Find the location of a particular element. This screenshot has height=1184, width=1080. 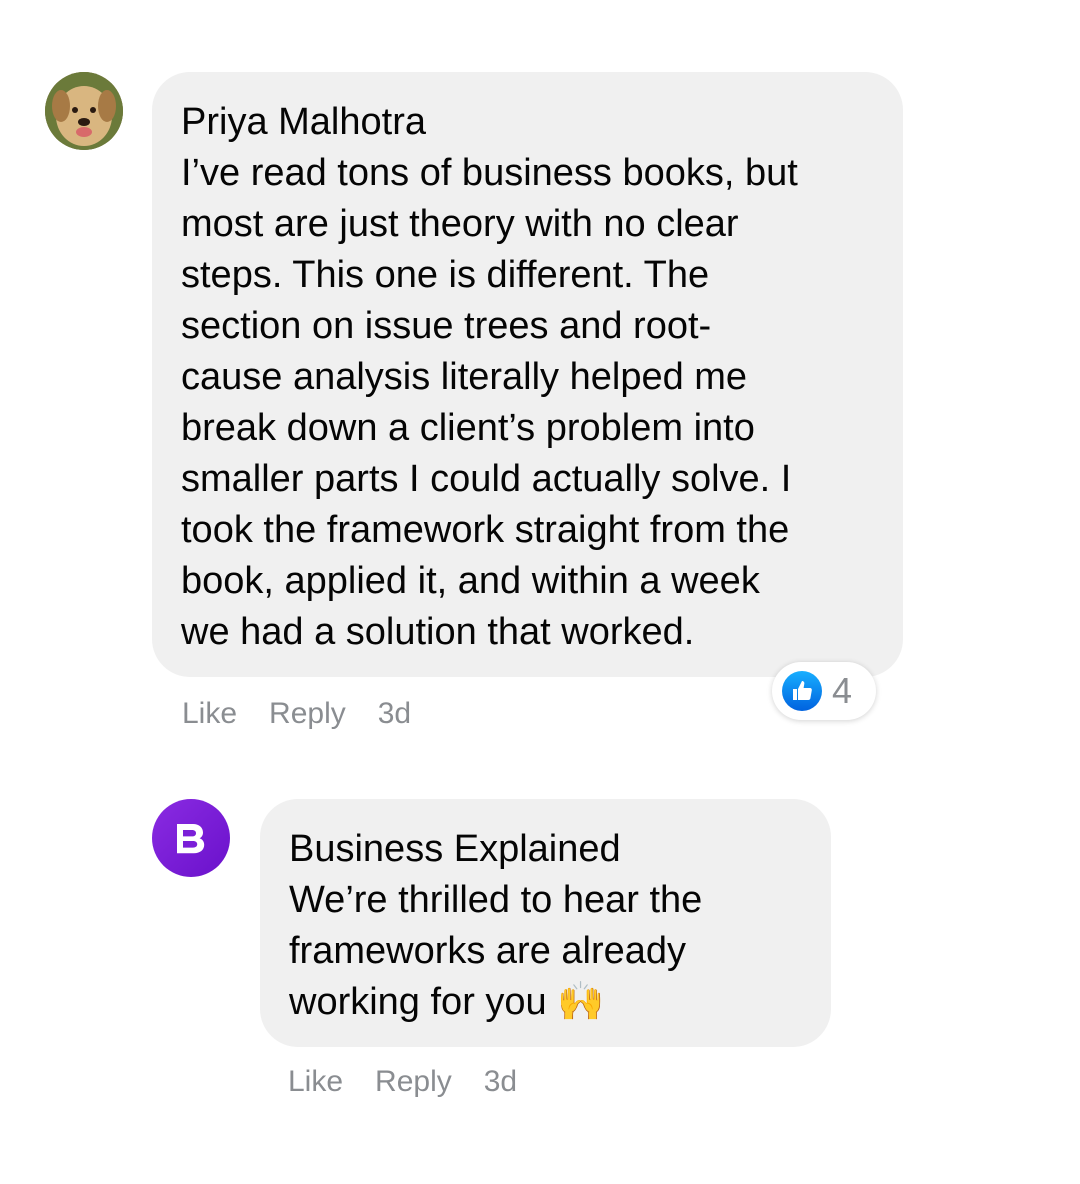

avatar-business-explained is located at coordinates (191, 838).